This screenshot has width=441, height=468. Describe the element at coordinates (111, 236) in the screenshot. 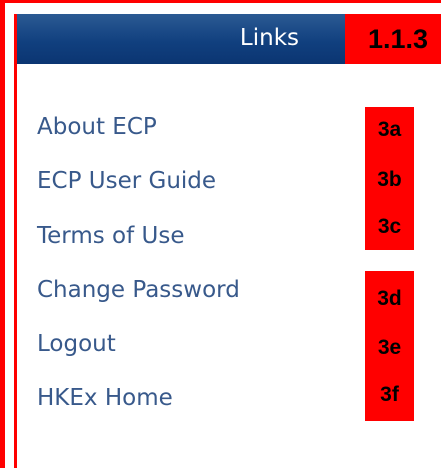

I see `terms-of-use-link: Terms of Use` at that location.